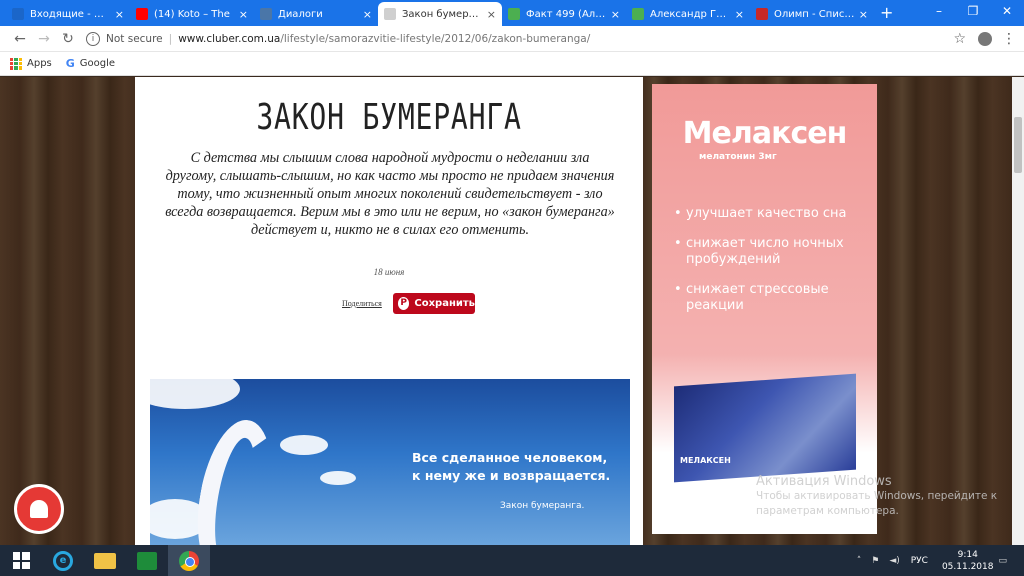 The height and width of the screenshot is (576, 1024). Describe the element at coordinates (512, 64) in the screenshot. I see `bookmarks-bar: Apps G Google` at that location.